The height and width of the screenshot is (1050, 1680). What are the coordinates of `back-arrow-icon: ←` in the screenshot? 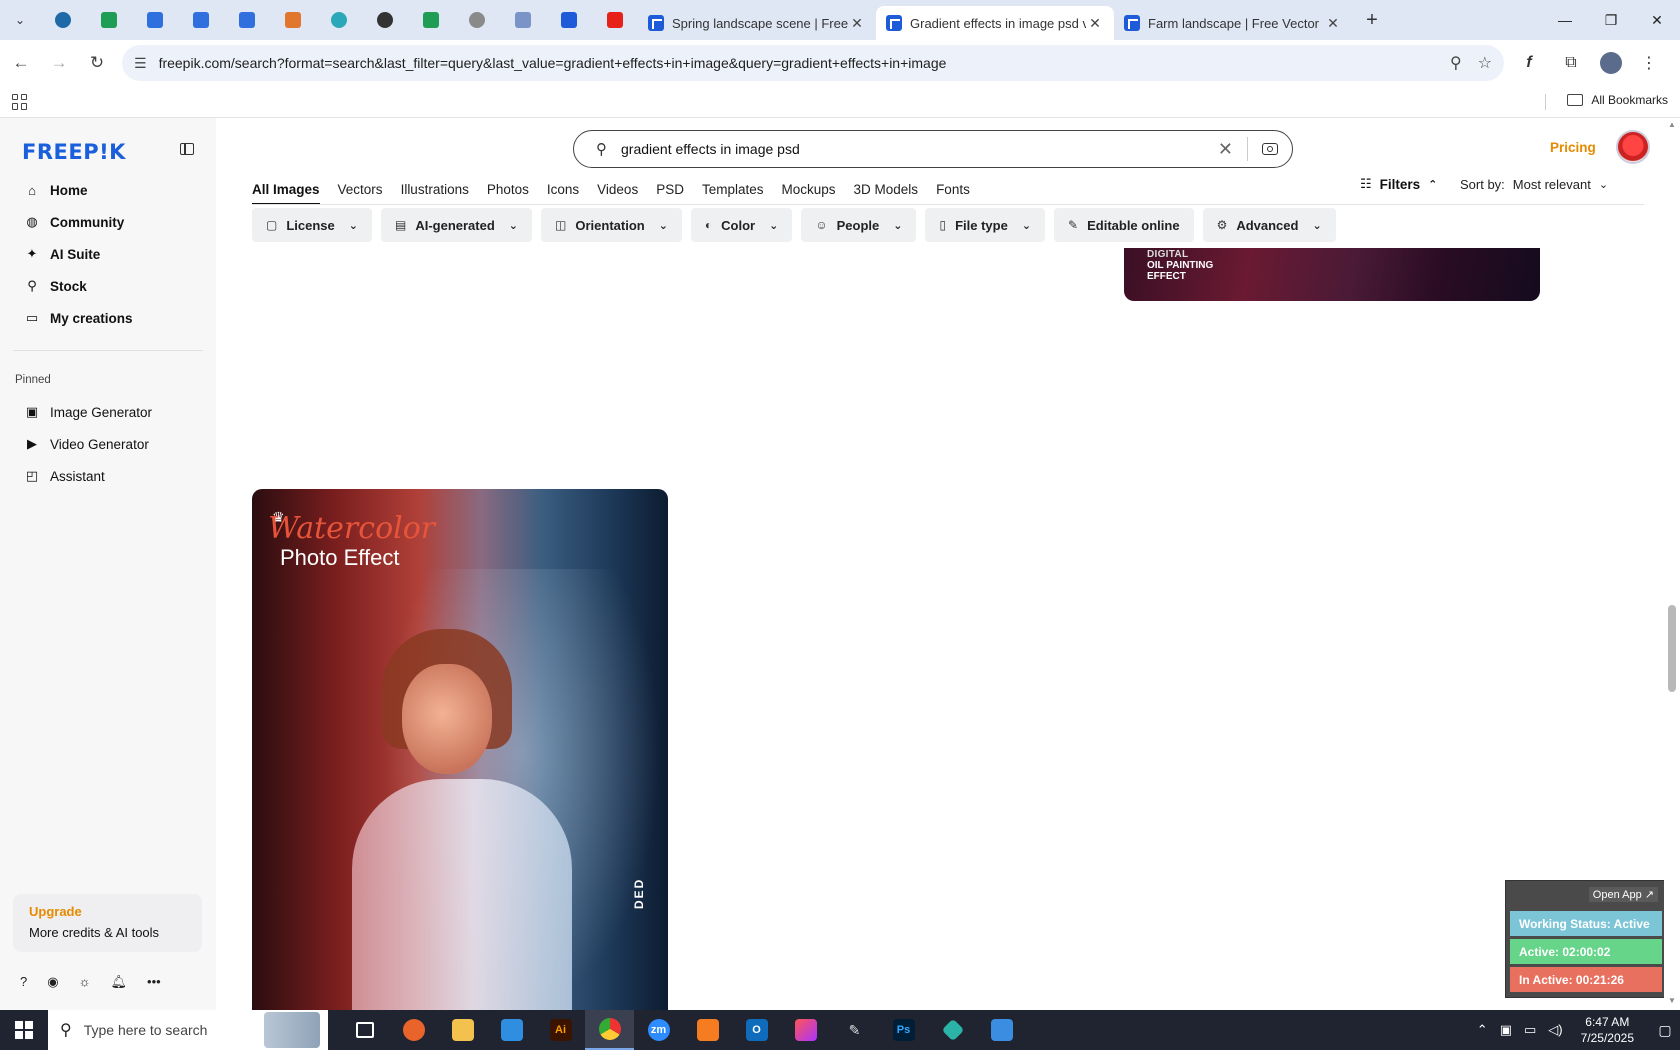 It's located at (21, 63).